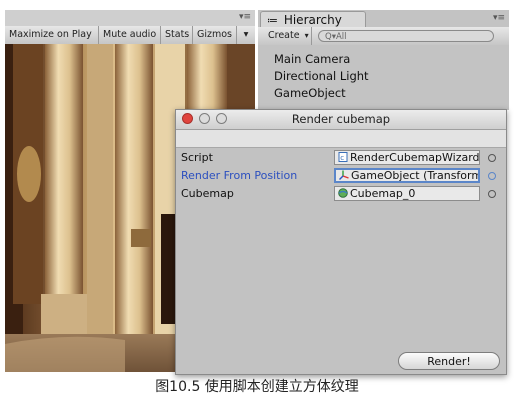 This screenshot has height=402, width=514. I want to click on hierarchy-toolbar: Create ▾ Q▾All, so click(383, 36).